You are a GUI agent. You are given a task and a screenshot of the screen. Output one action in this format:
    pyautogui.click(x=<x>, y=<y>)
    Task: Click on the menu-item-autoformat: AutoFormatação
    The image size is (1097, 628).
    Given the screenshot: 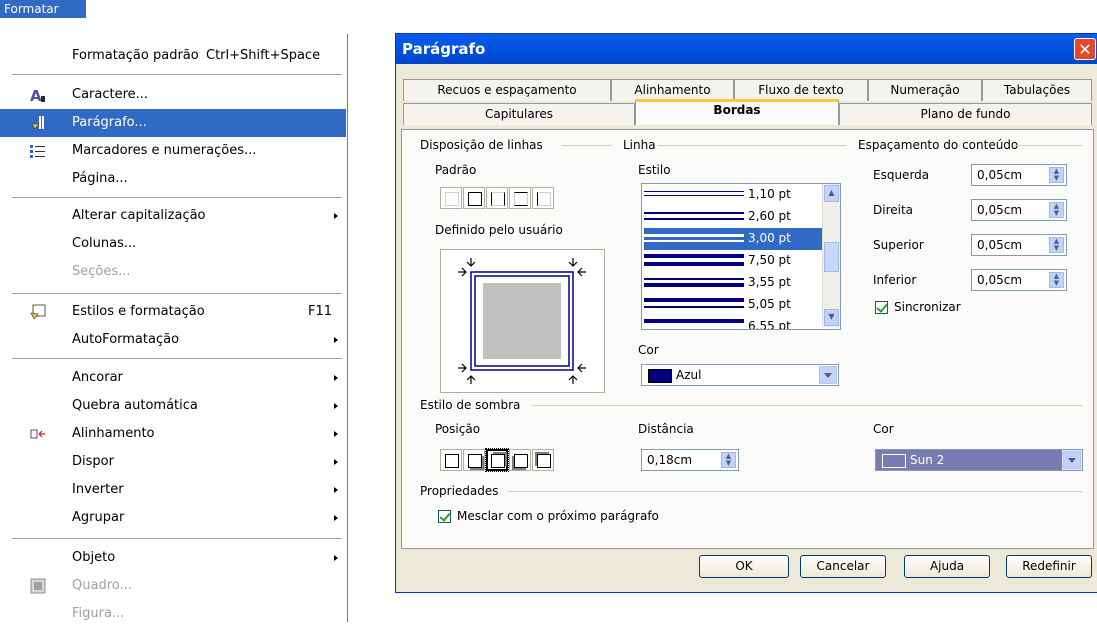 What is the action you would take?
    pyautogui.click(x=173, y=340)
    